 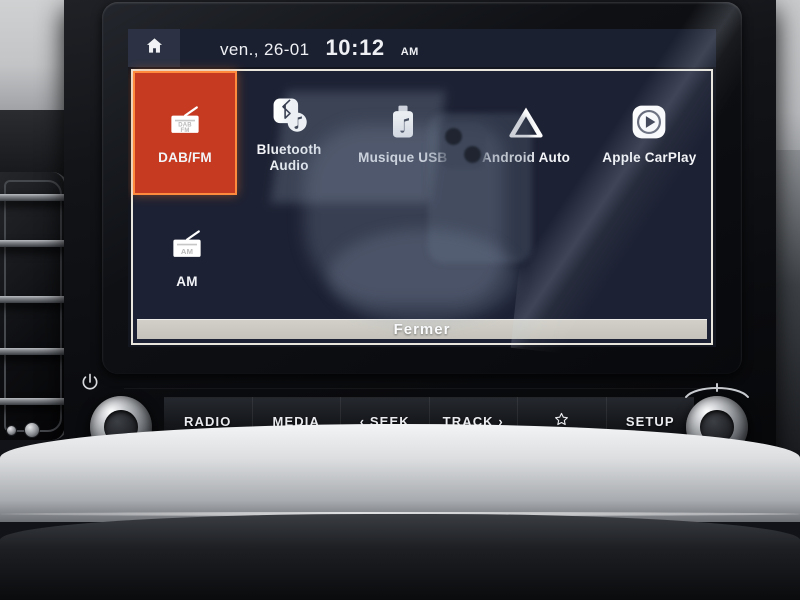 What do you see at coordinates (424, 388) in the screenshot?
I see `unit-seam` at bounding box center [424, 388].